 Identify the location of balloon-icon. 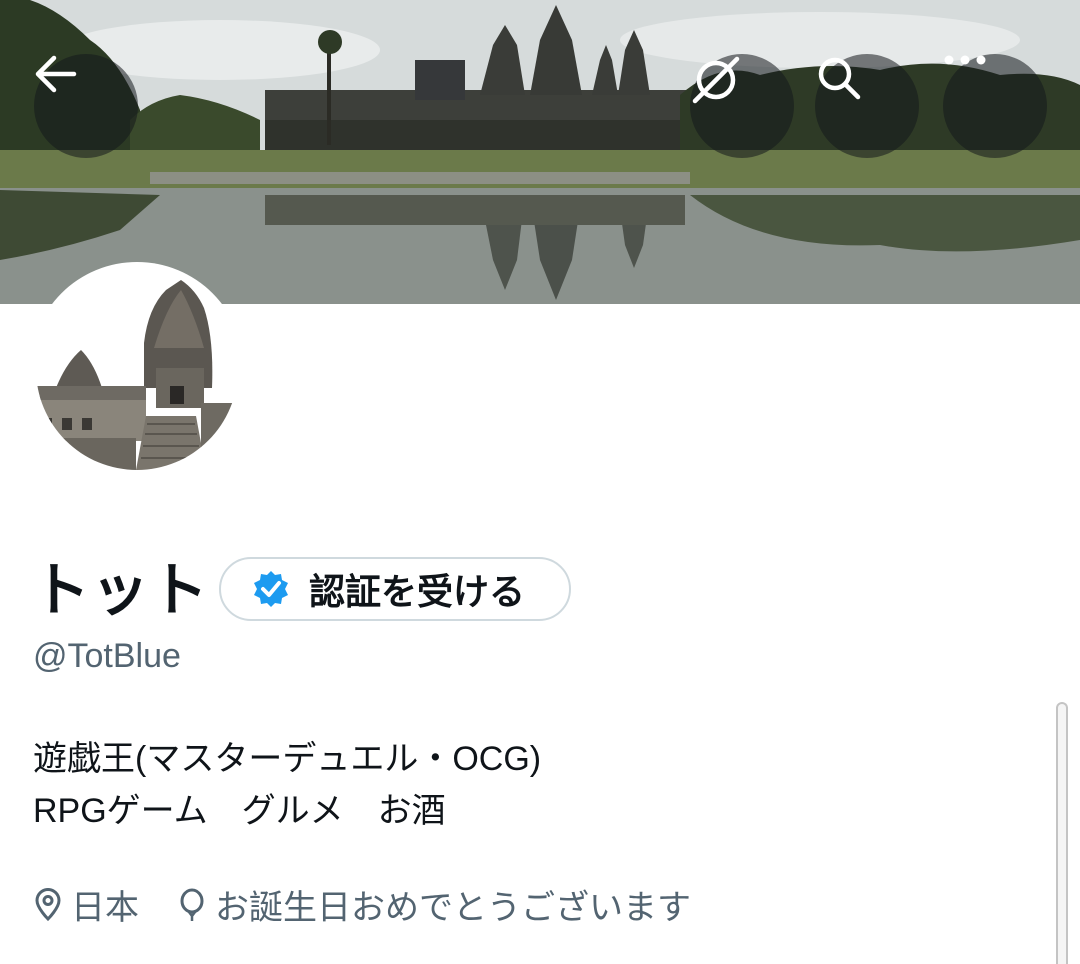
(192, 904).